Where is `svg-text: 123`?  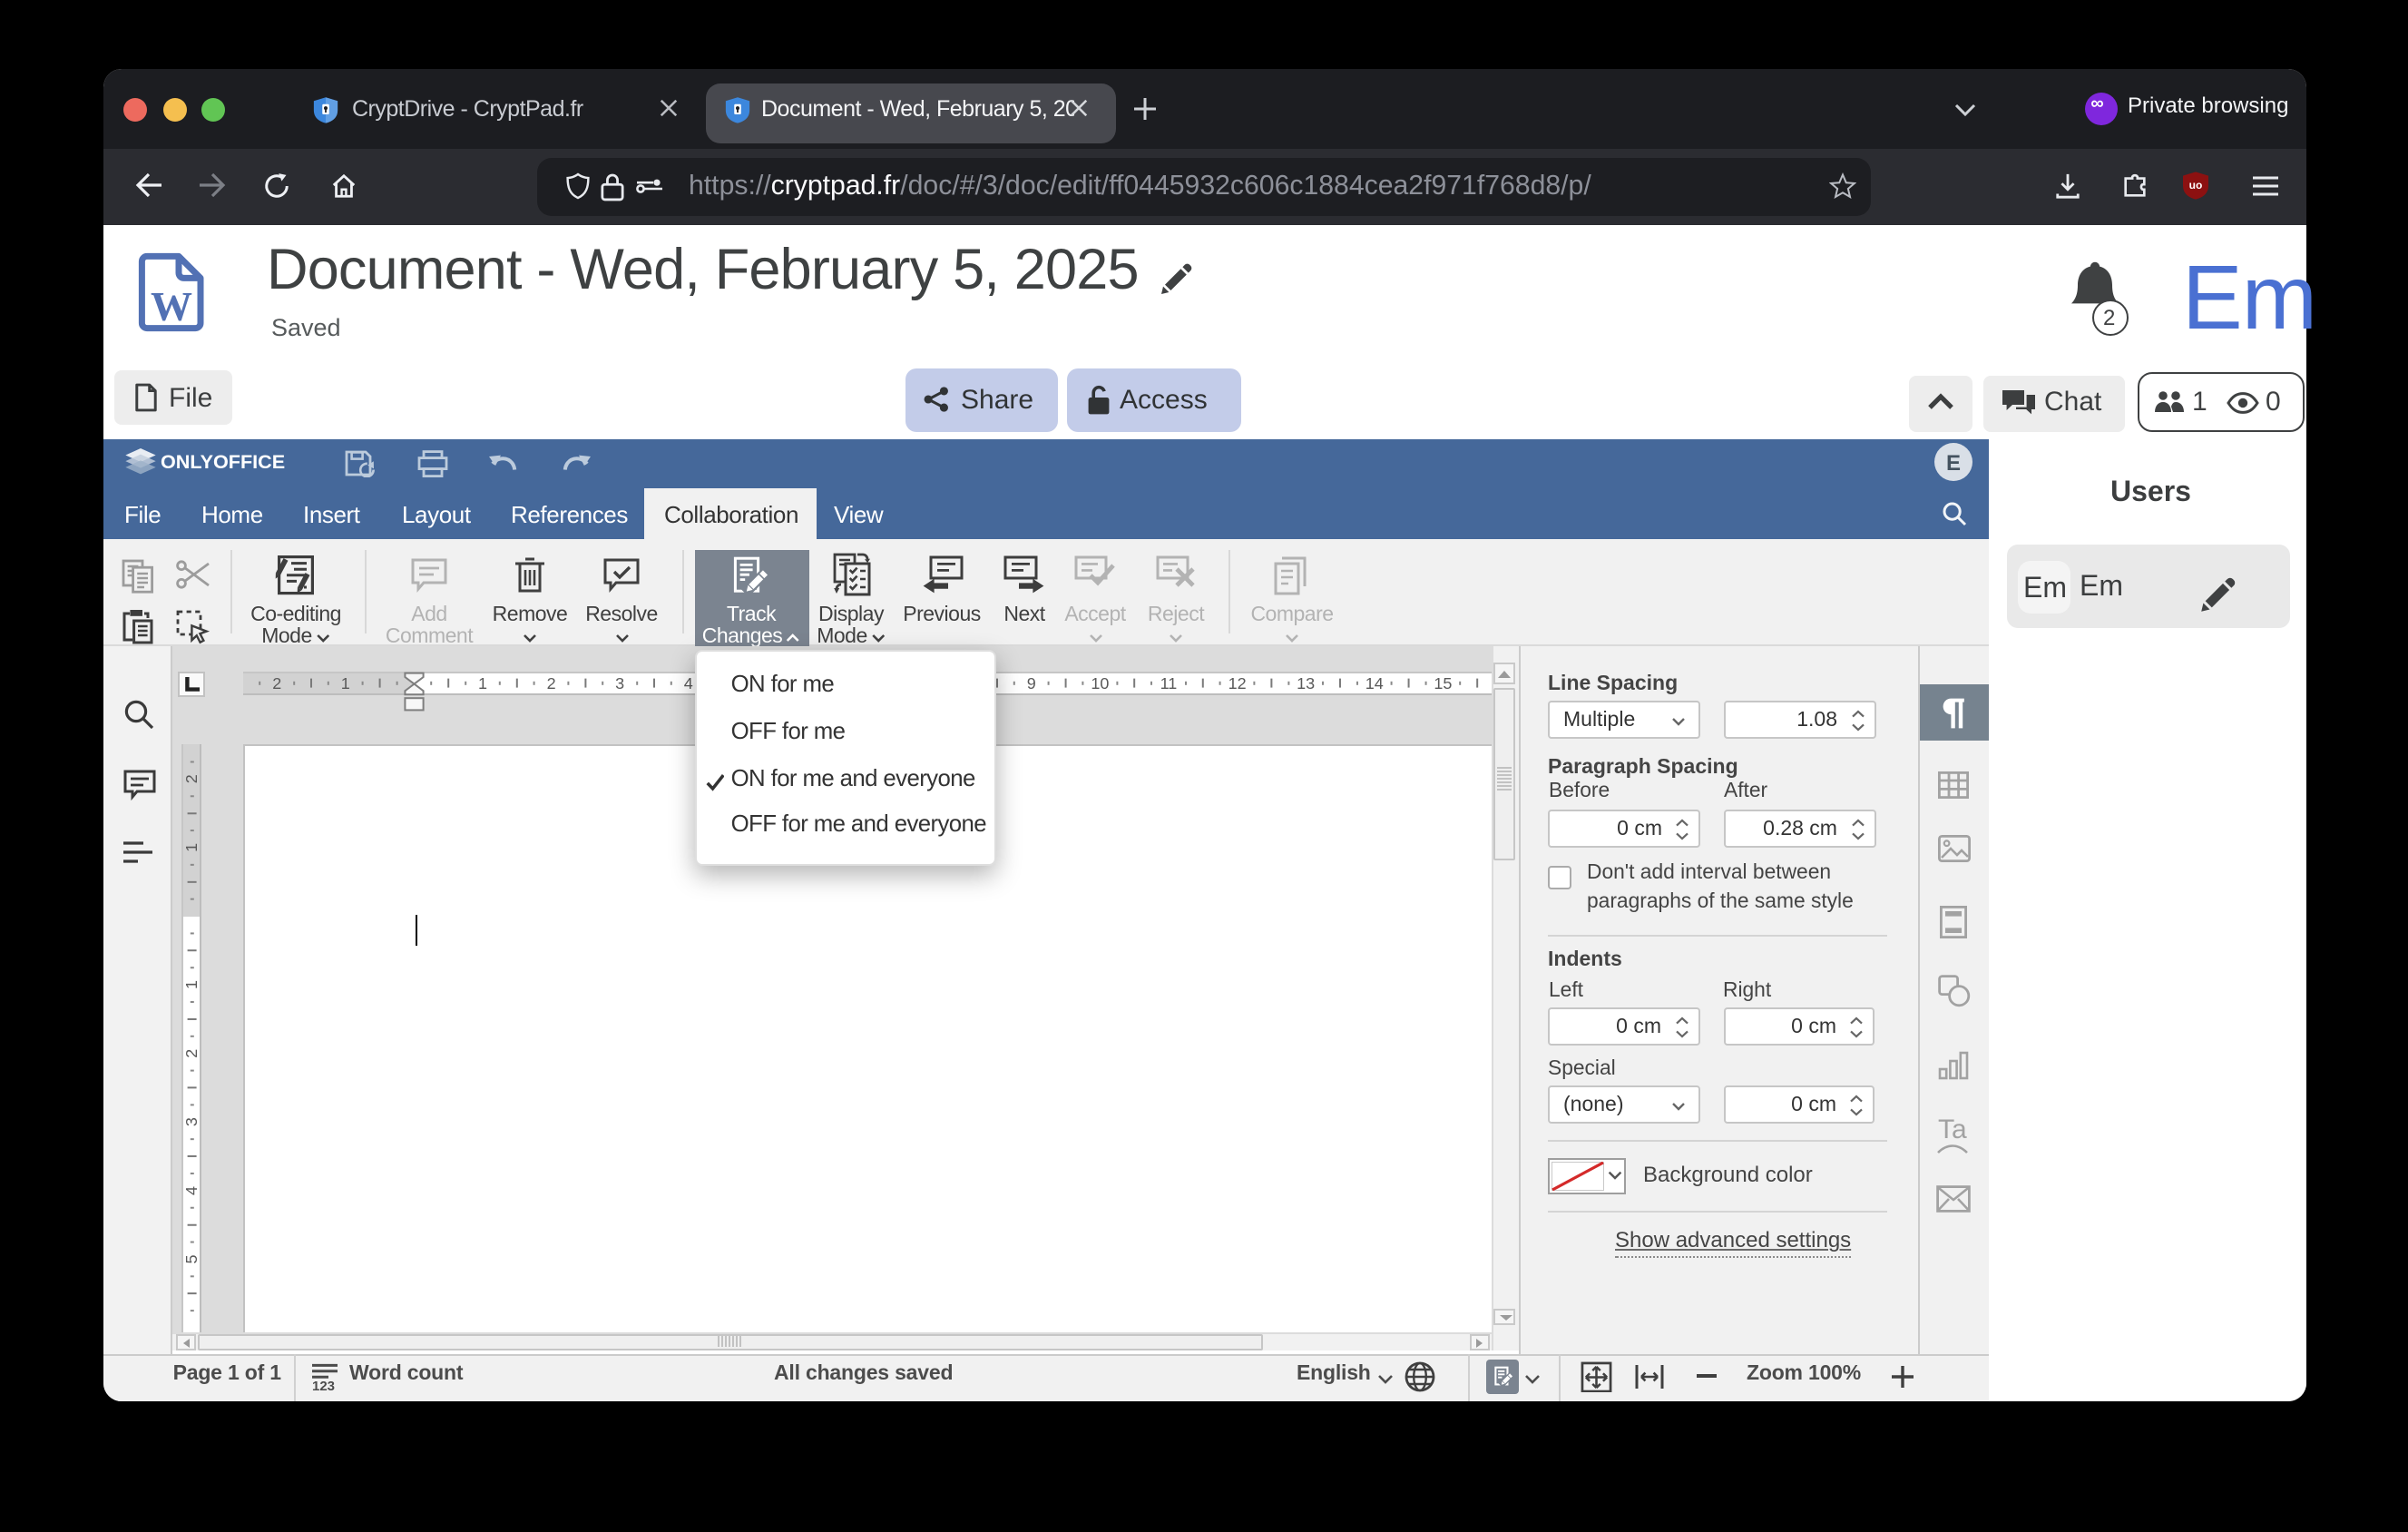
svg-text: 123 is located at coordinates (324, 1384).